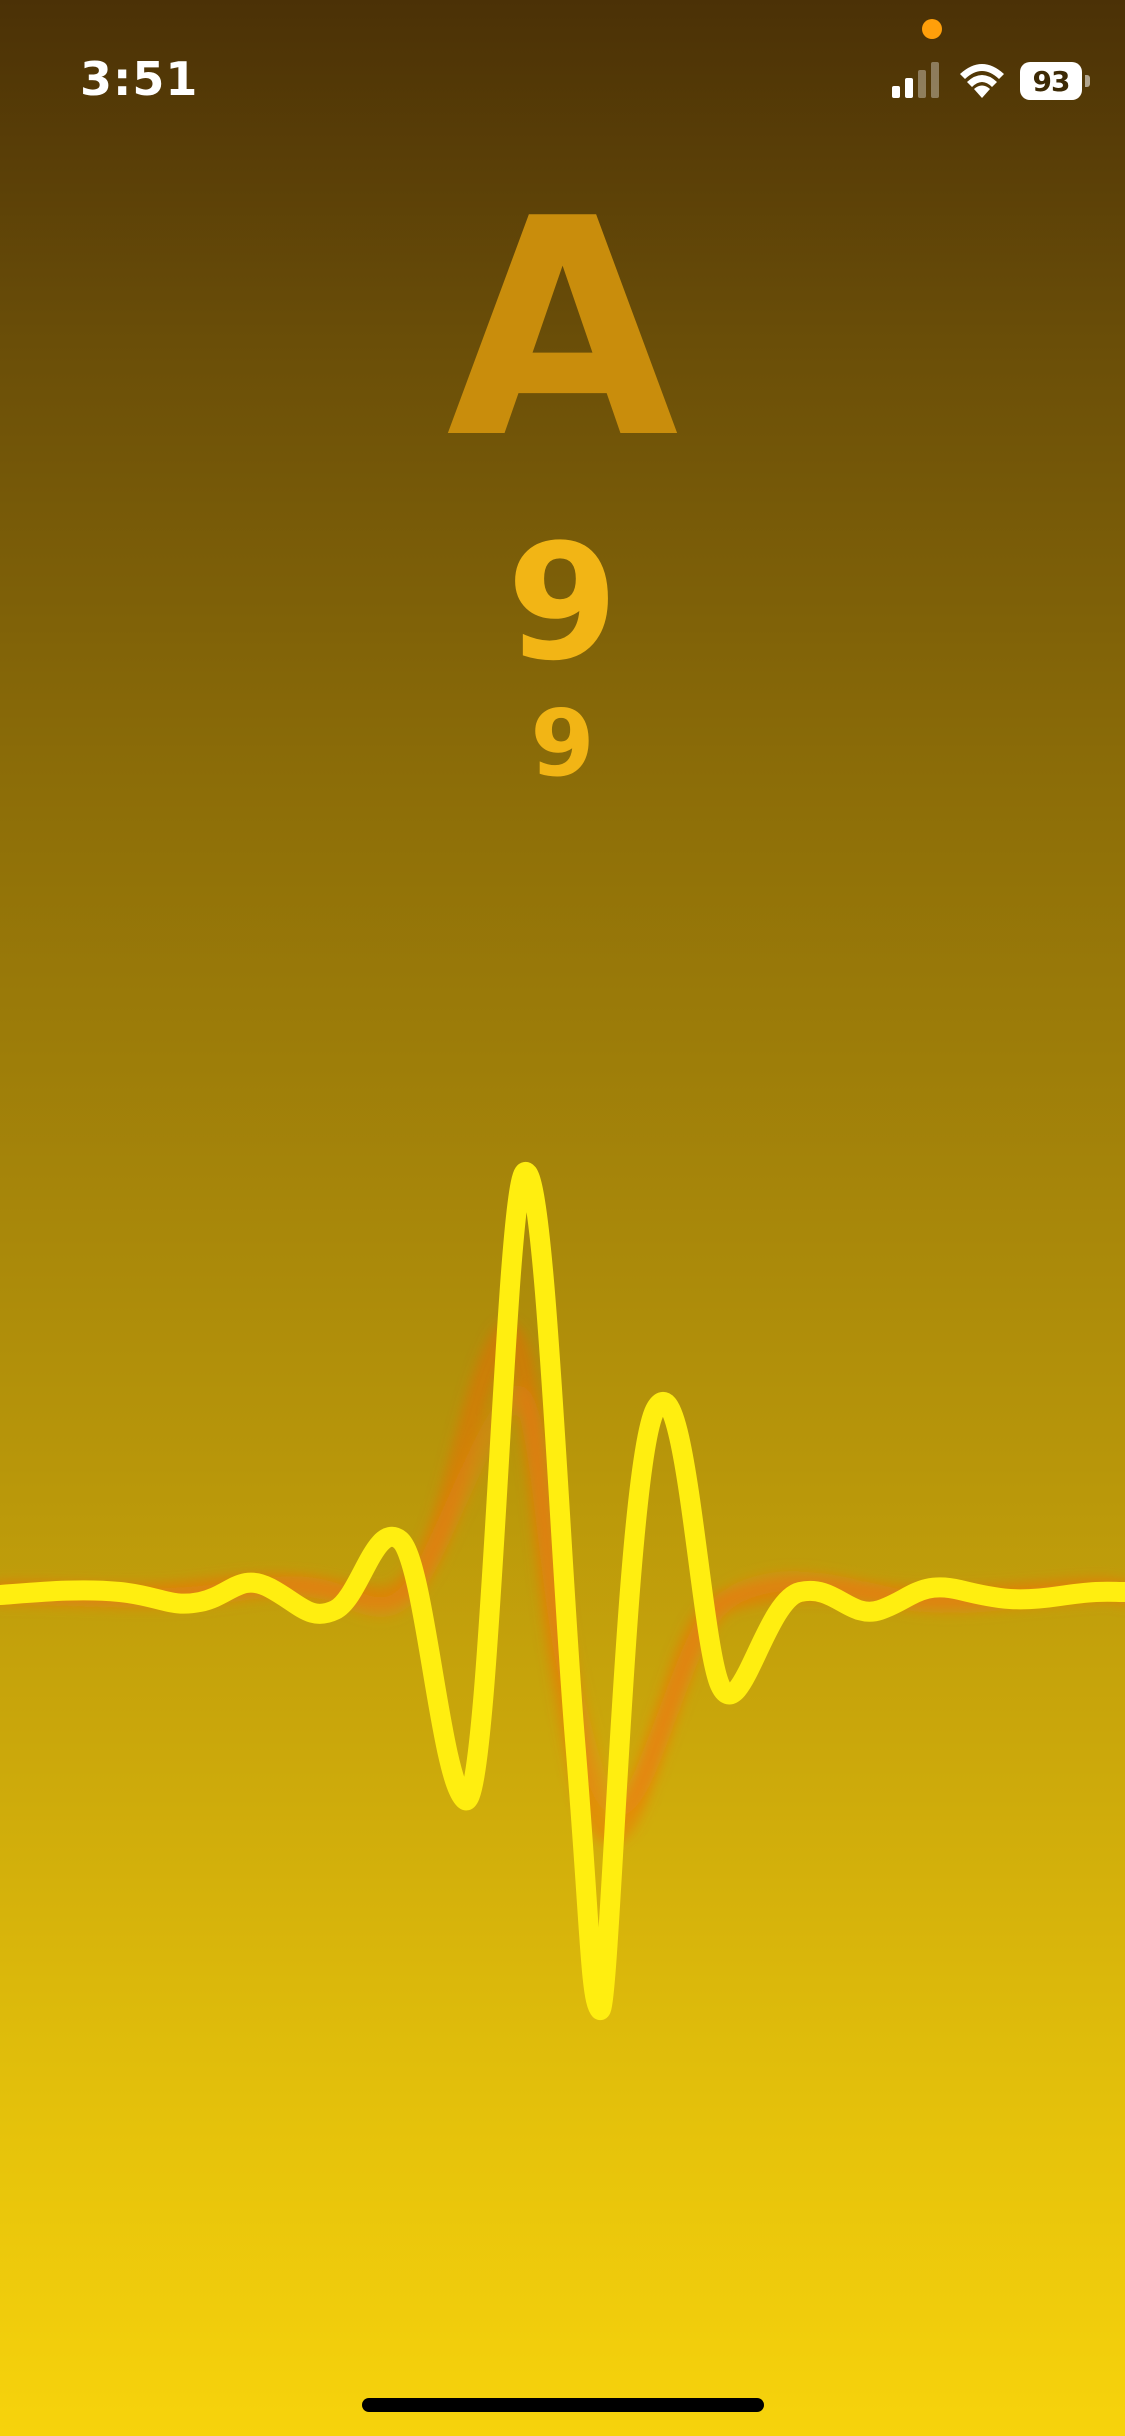  Describe the element at coordinates (1087, 81) in the screenshot. I see `battery-cap` at that location.